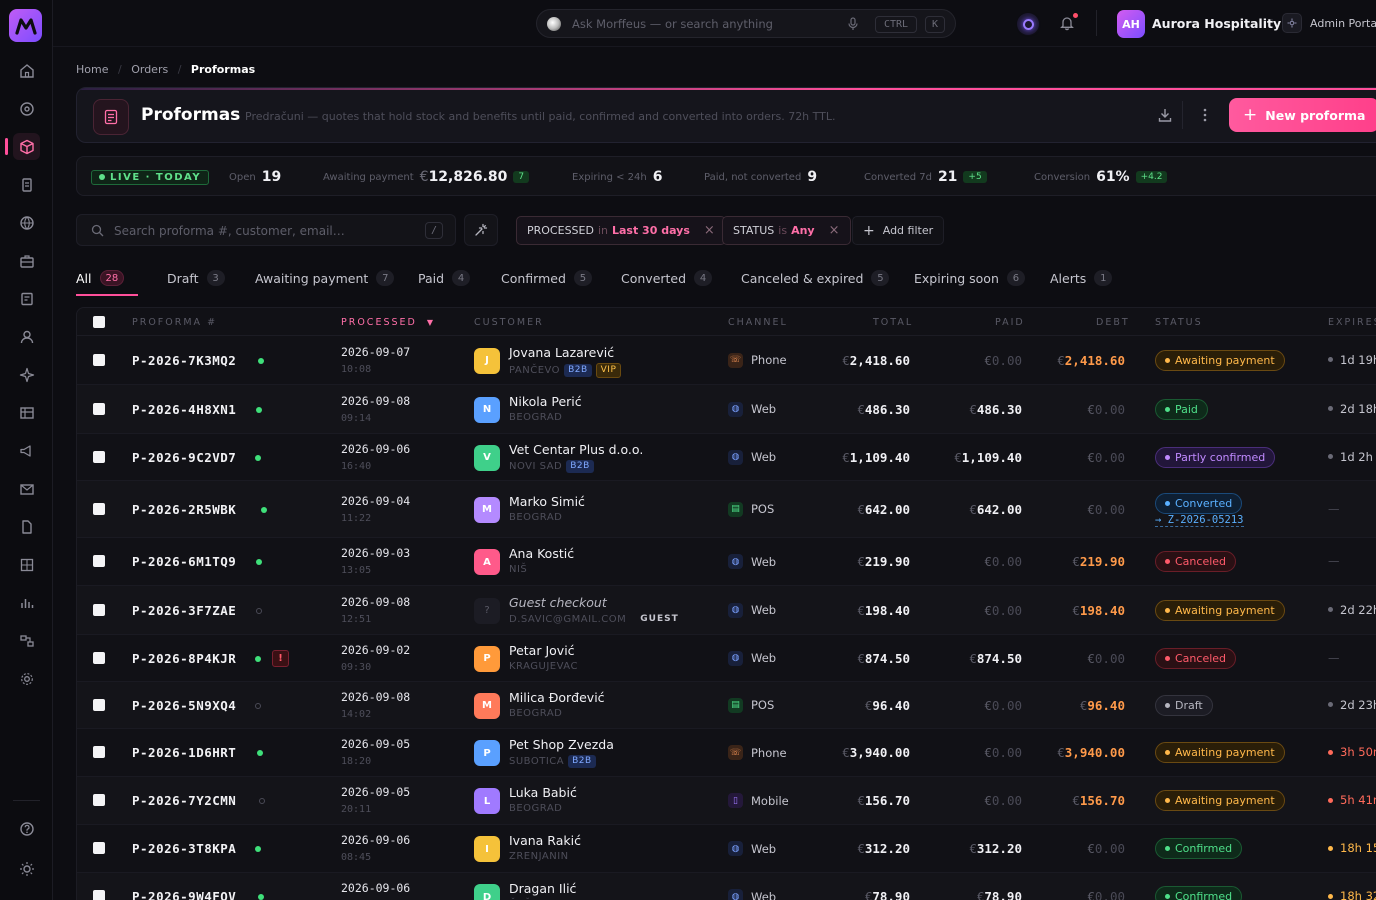 The height and width of the screenshot is (900, 1376). What do you see at coordinates (26, 488) in the screenshot?
I see `mail-icon` at bounding box center [26, 488].